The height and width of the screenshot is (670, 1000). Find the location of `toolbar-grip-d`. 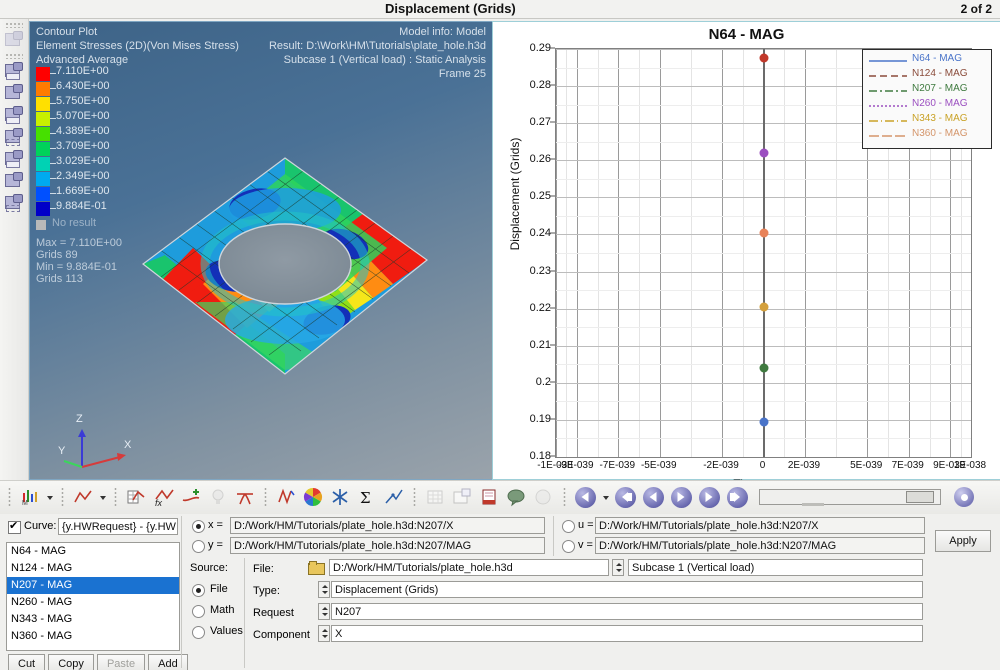

toolbar-grip-d is located at coordinates (265, 497).